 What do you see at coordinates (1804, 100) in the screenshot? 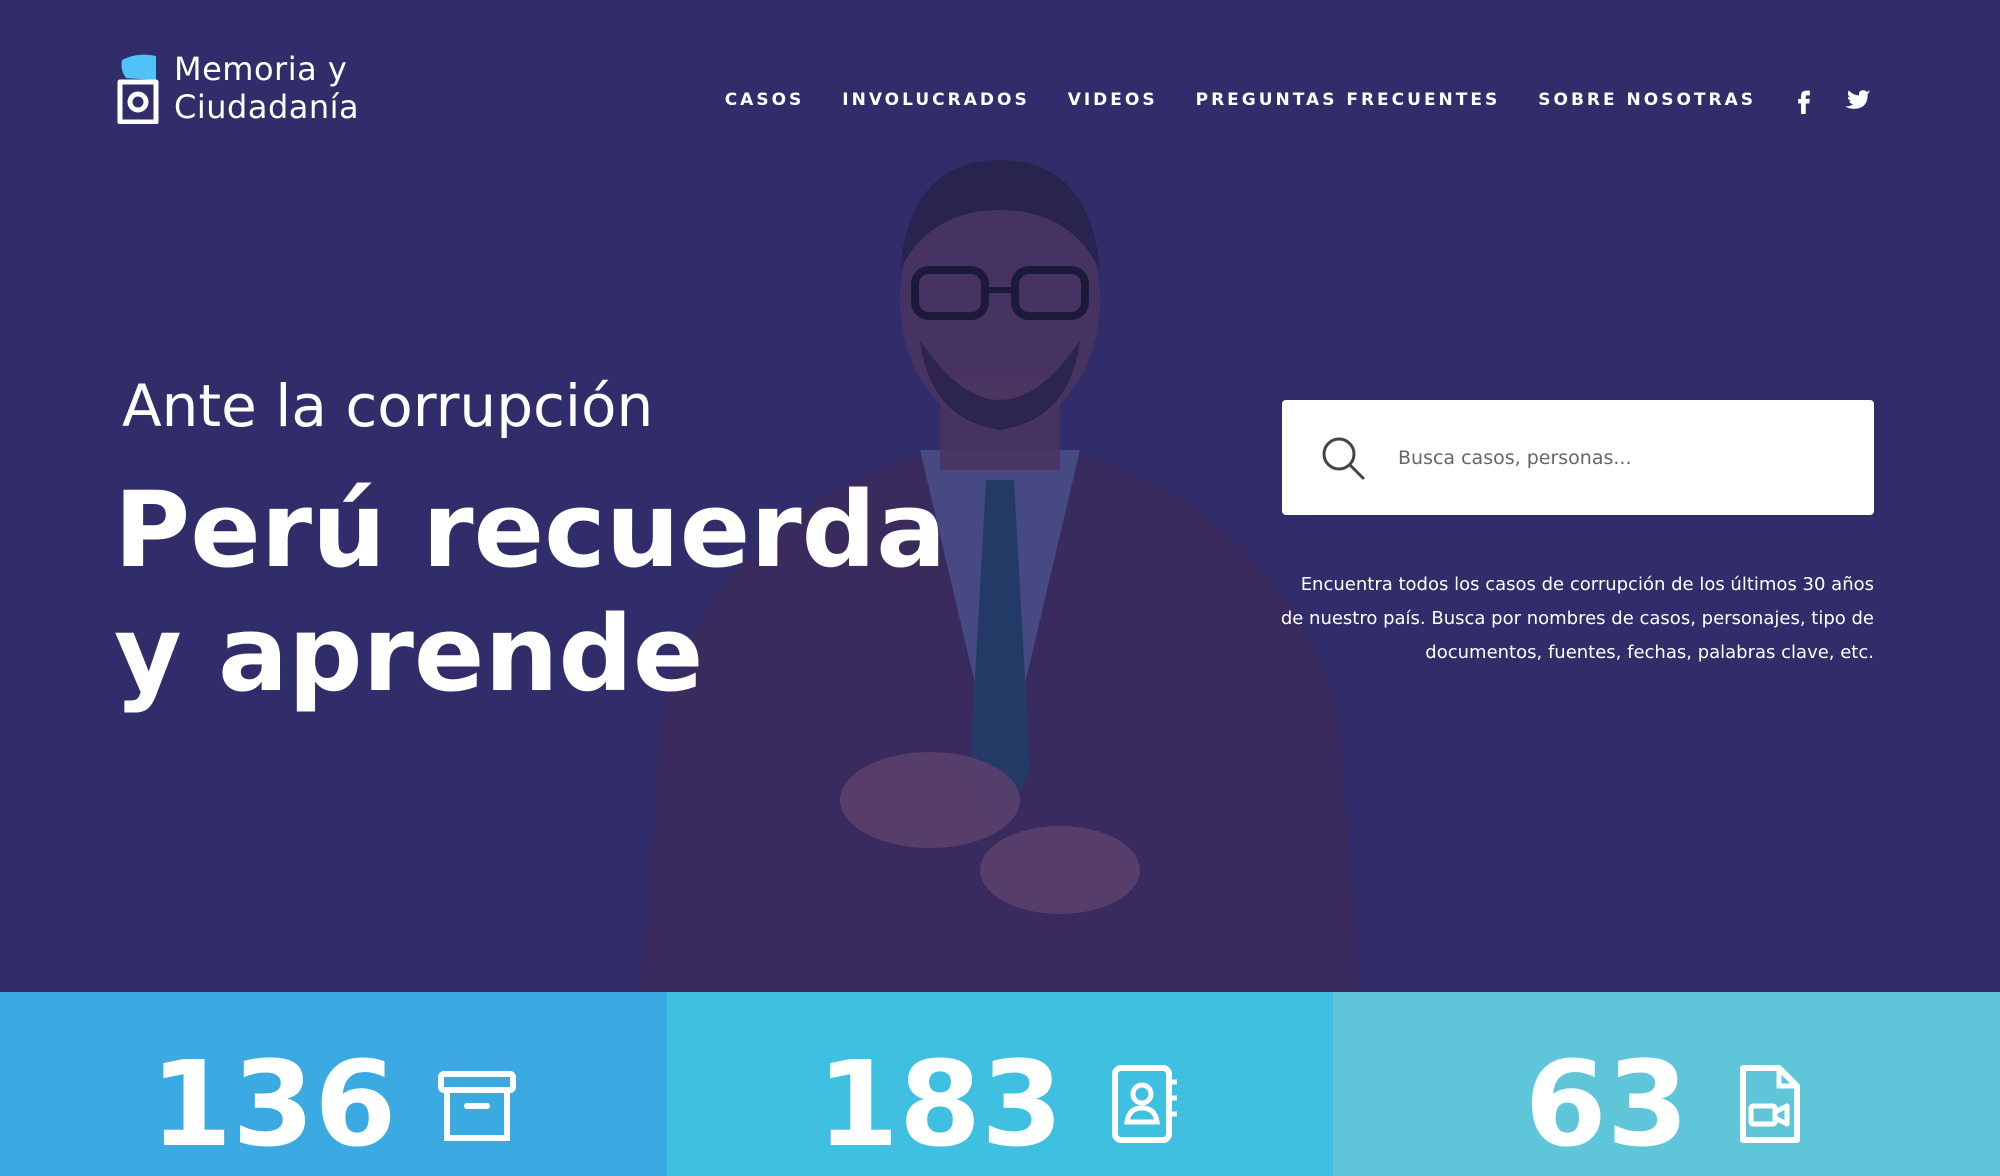
I see `facebook-icon` at bounding box center [1804, 100].